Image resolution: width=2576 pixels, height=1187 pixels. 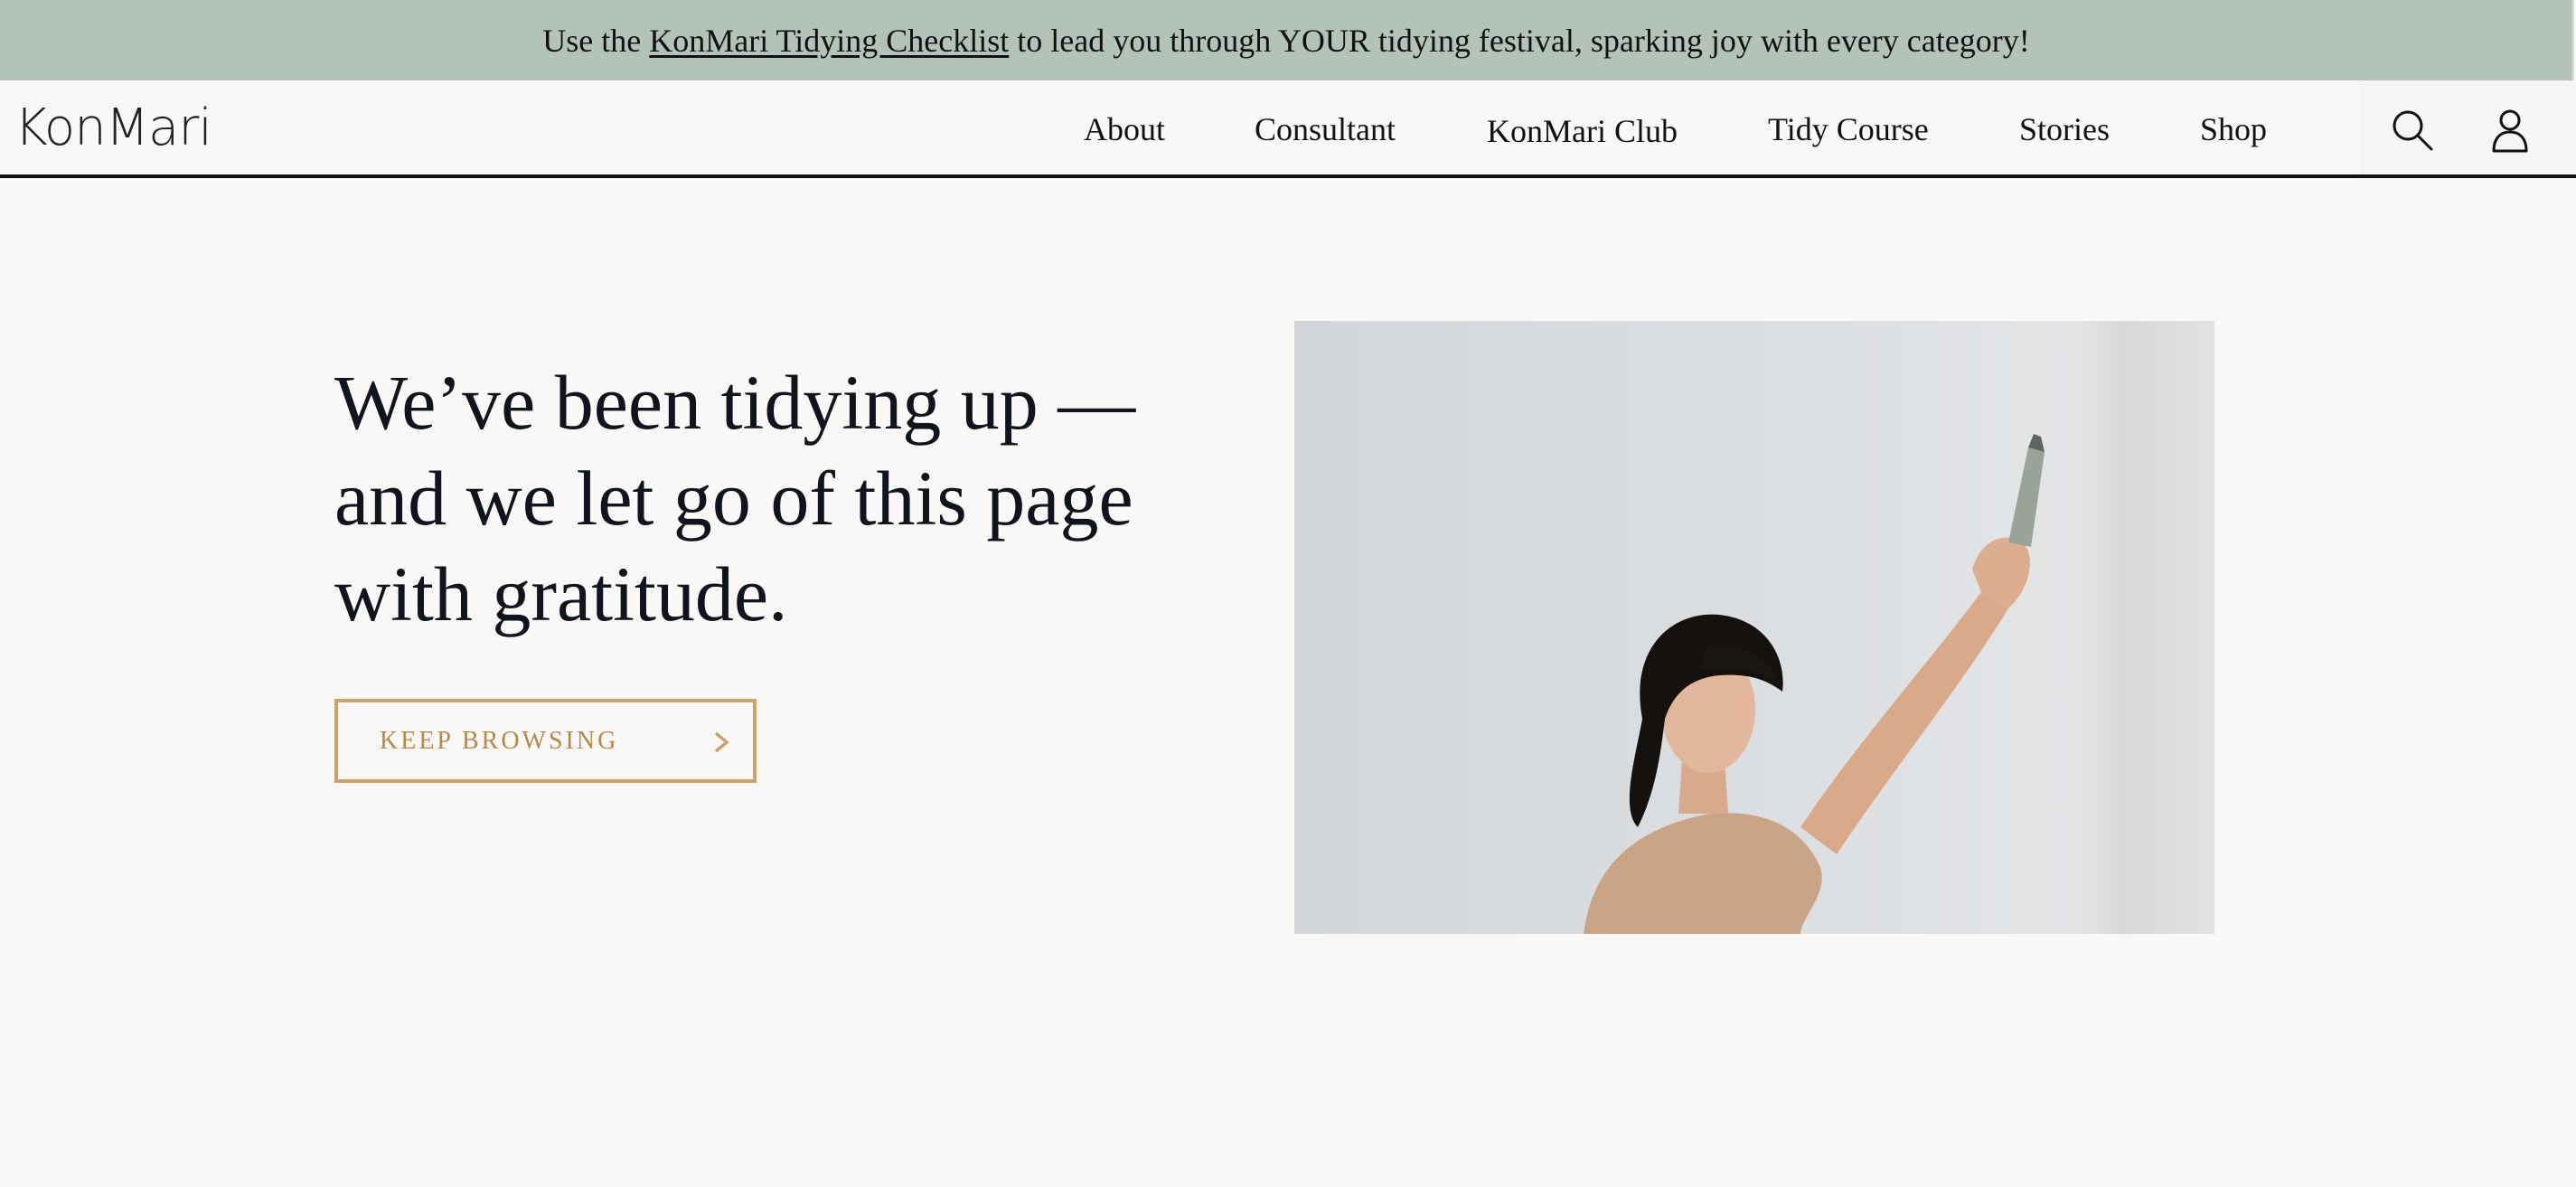 What do you see at coordinates (2412, 131) in the screenshot?
I see `search-icon` at bounding box center [2412, 131].